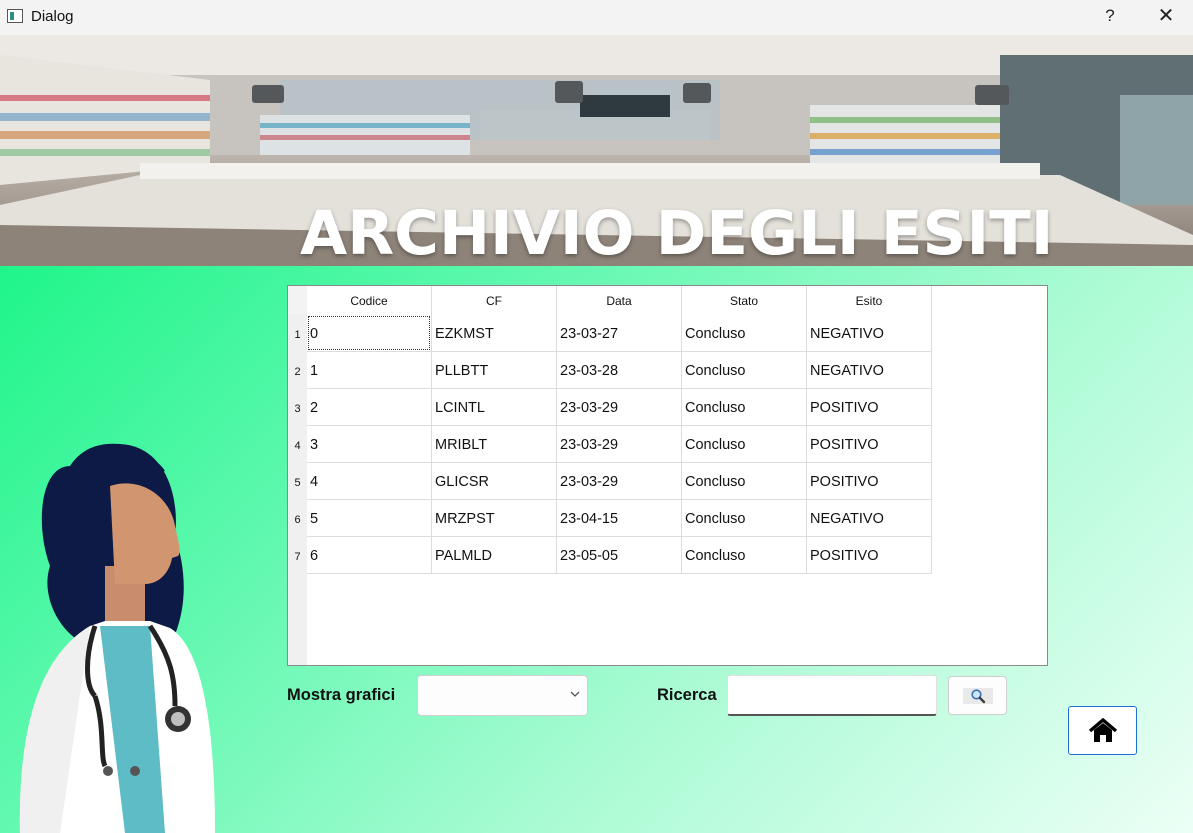  What do you see at coordinates (297, 555) in the screenshot?
I see `row-number: 7` at bounding box center [297, 555].